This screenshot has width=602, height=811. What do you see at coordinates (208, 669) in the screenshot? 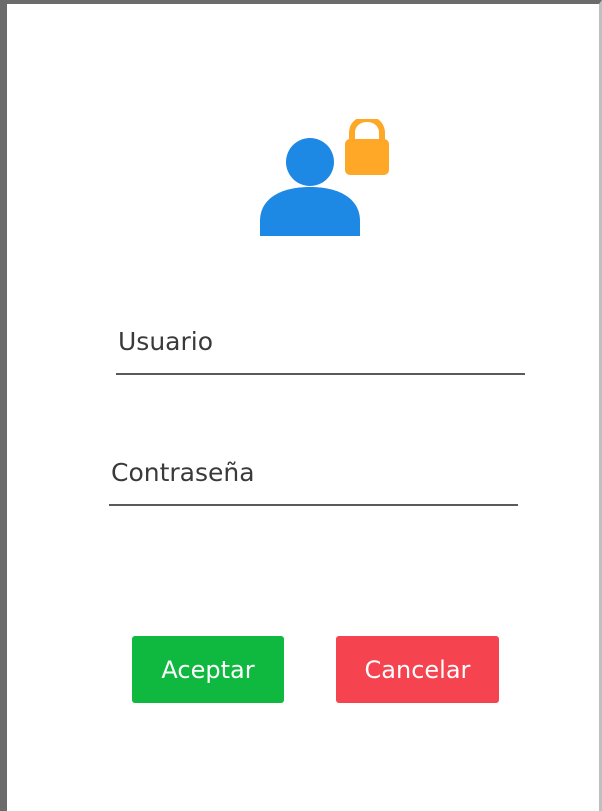
I see `accept-button: Aceptar` at bounding box center [208, 669].